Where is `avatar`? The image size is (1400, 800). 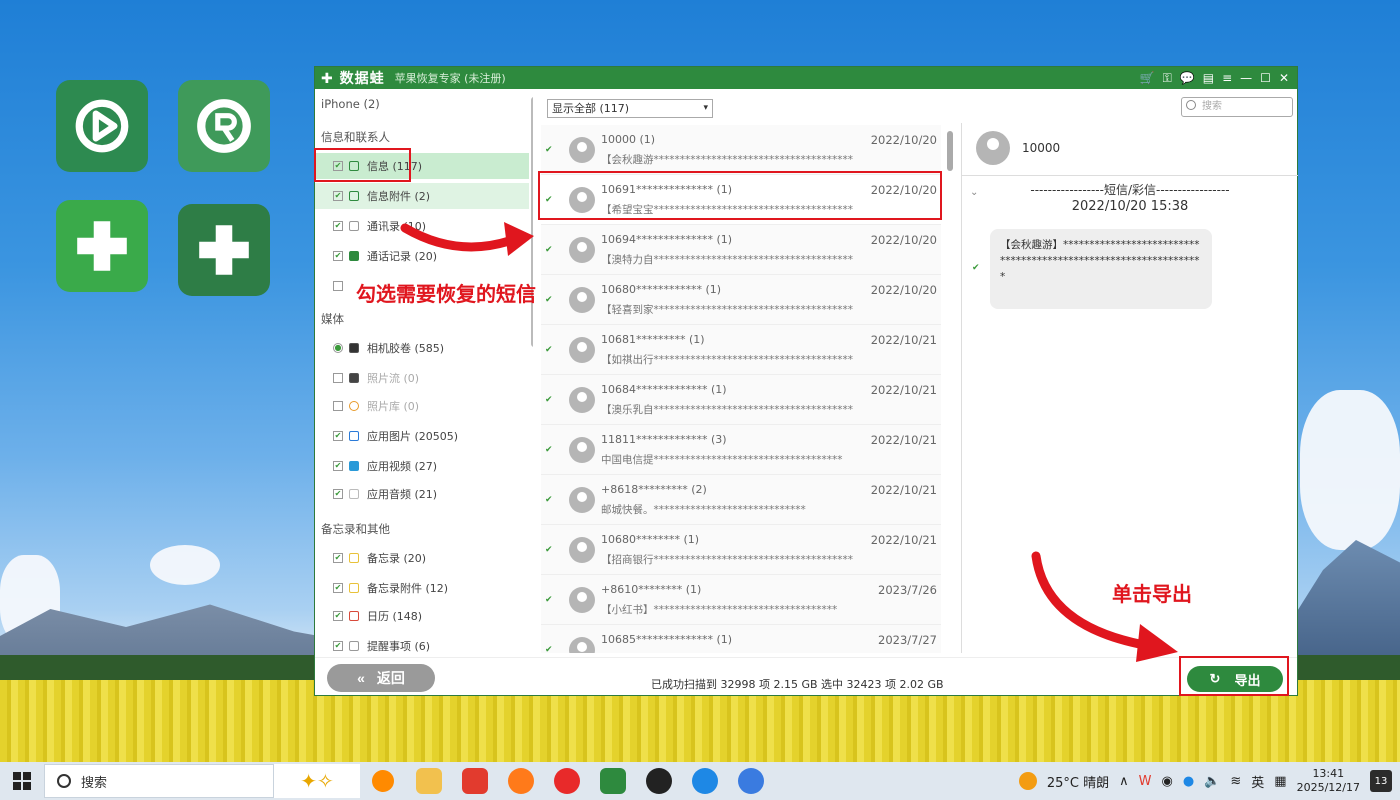
avatar is located at coordinates (582, 300).